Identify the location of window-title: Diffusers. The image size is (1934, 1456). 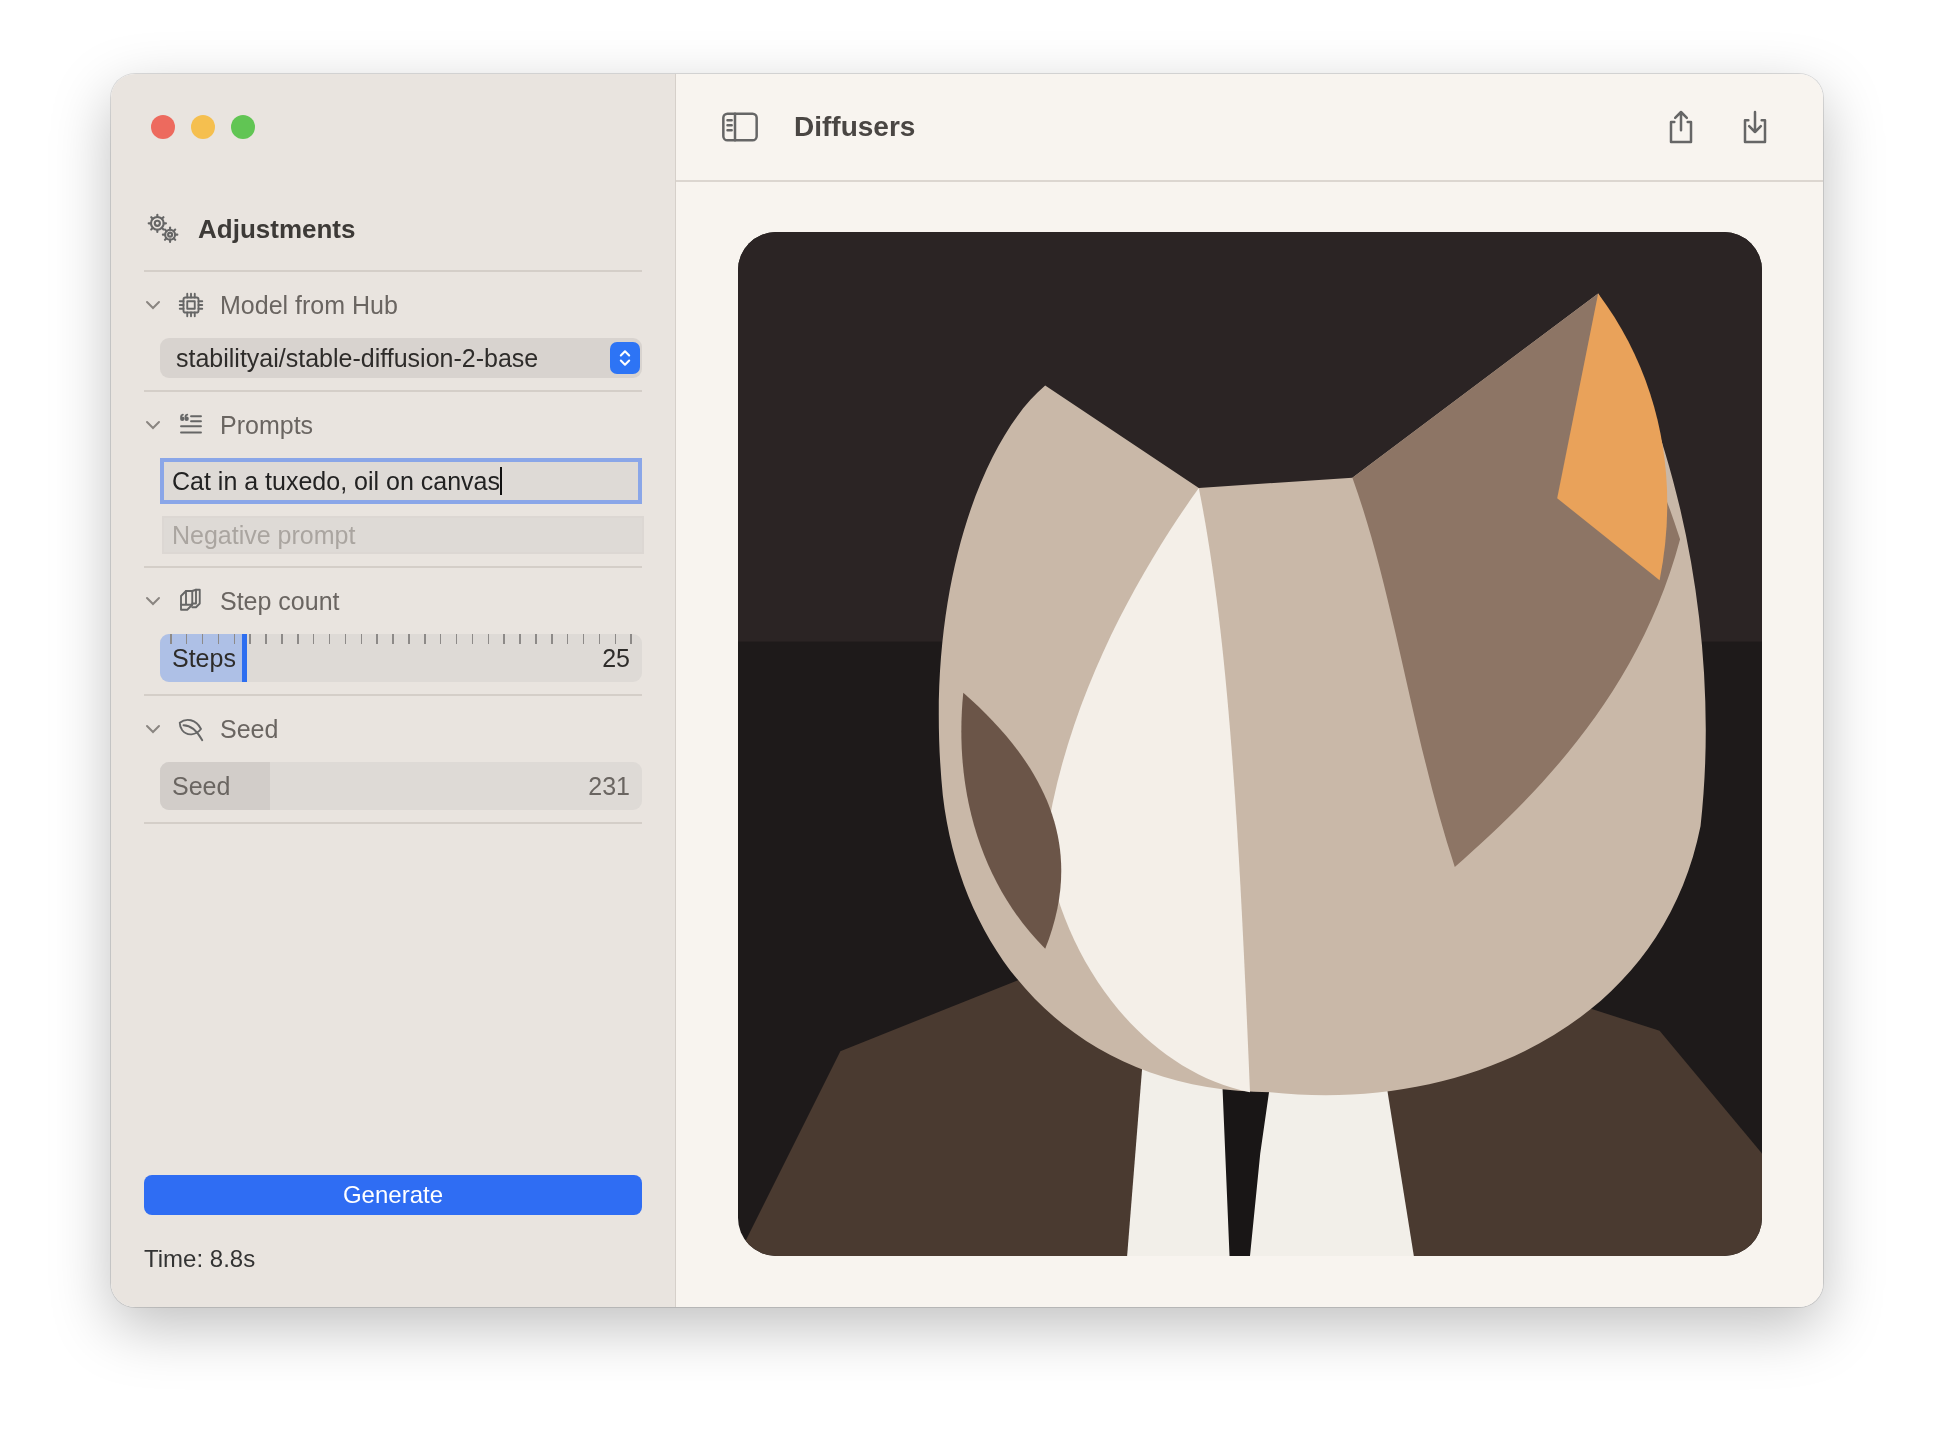
(855, 127).